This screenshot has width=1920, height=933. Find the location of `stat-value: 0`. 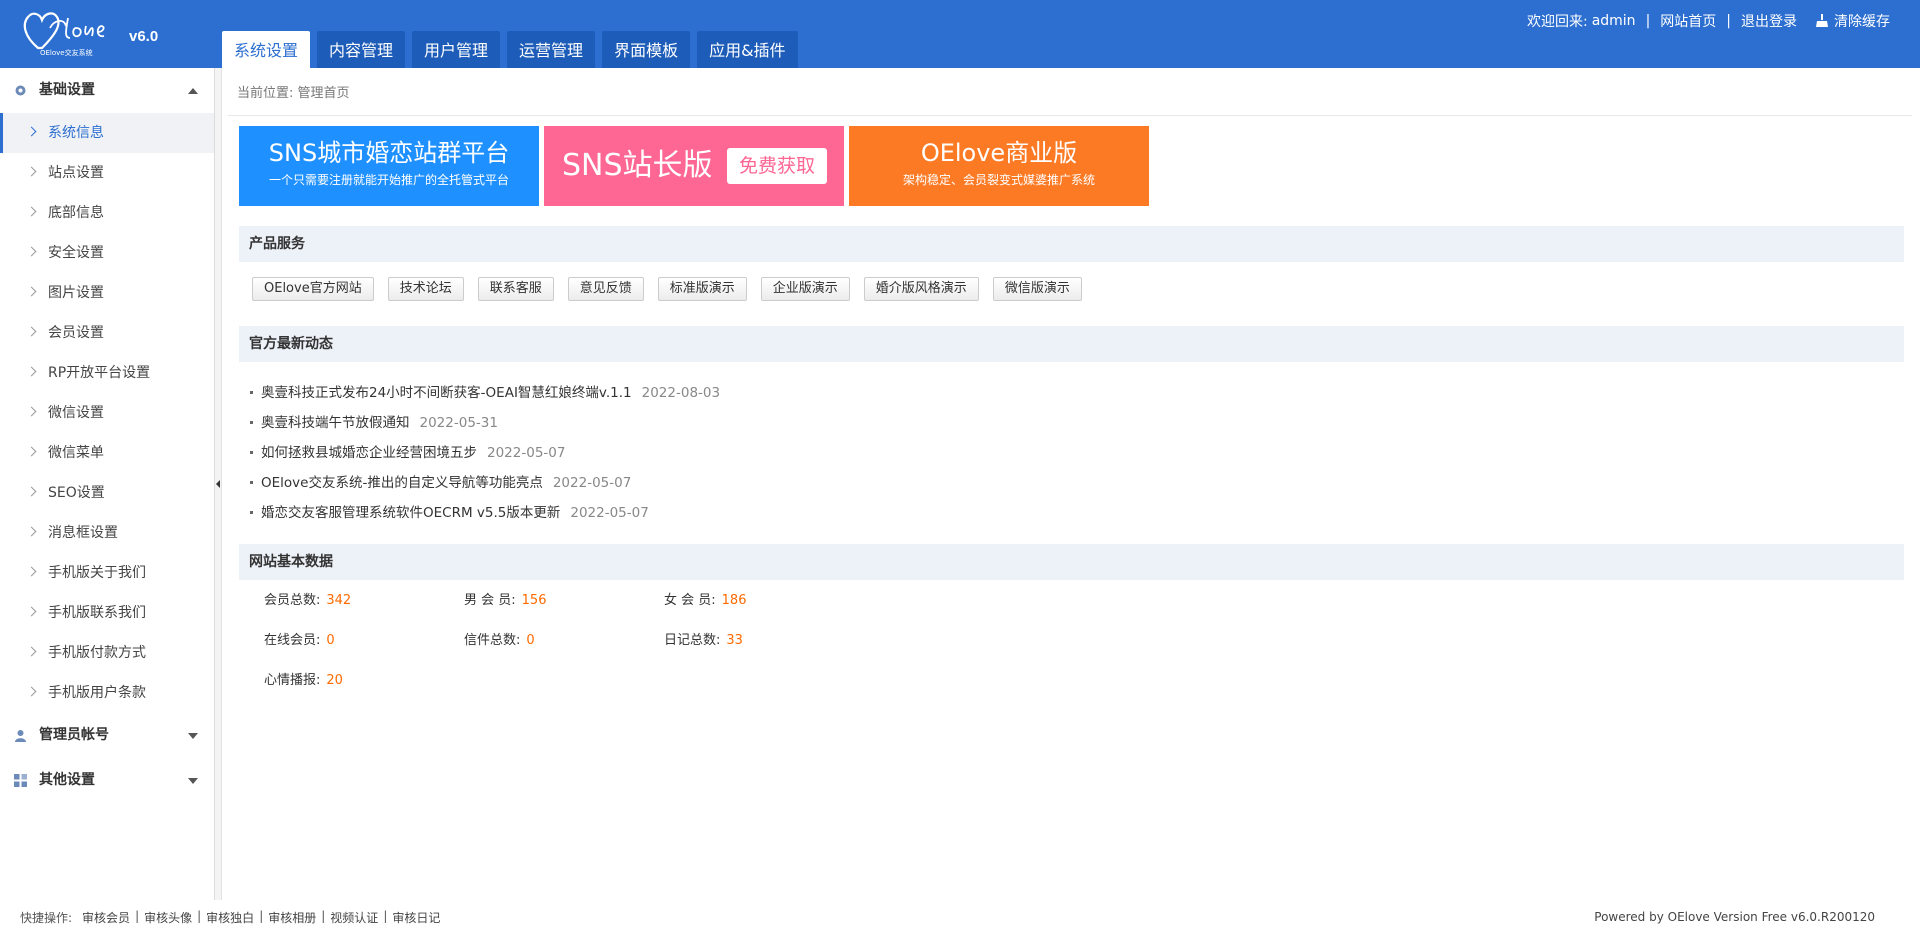

stat-value: 0 is located at coordinates (530, 640).